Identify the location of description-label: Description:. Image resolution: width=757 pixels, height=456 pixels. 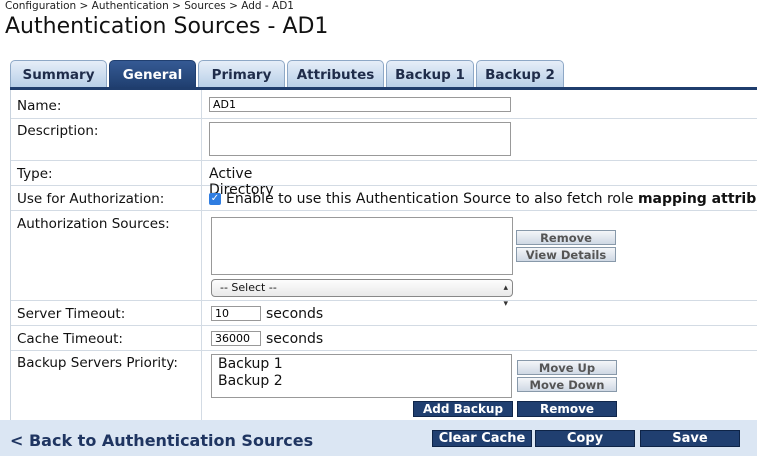
(58, 131).